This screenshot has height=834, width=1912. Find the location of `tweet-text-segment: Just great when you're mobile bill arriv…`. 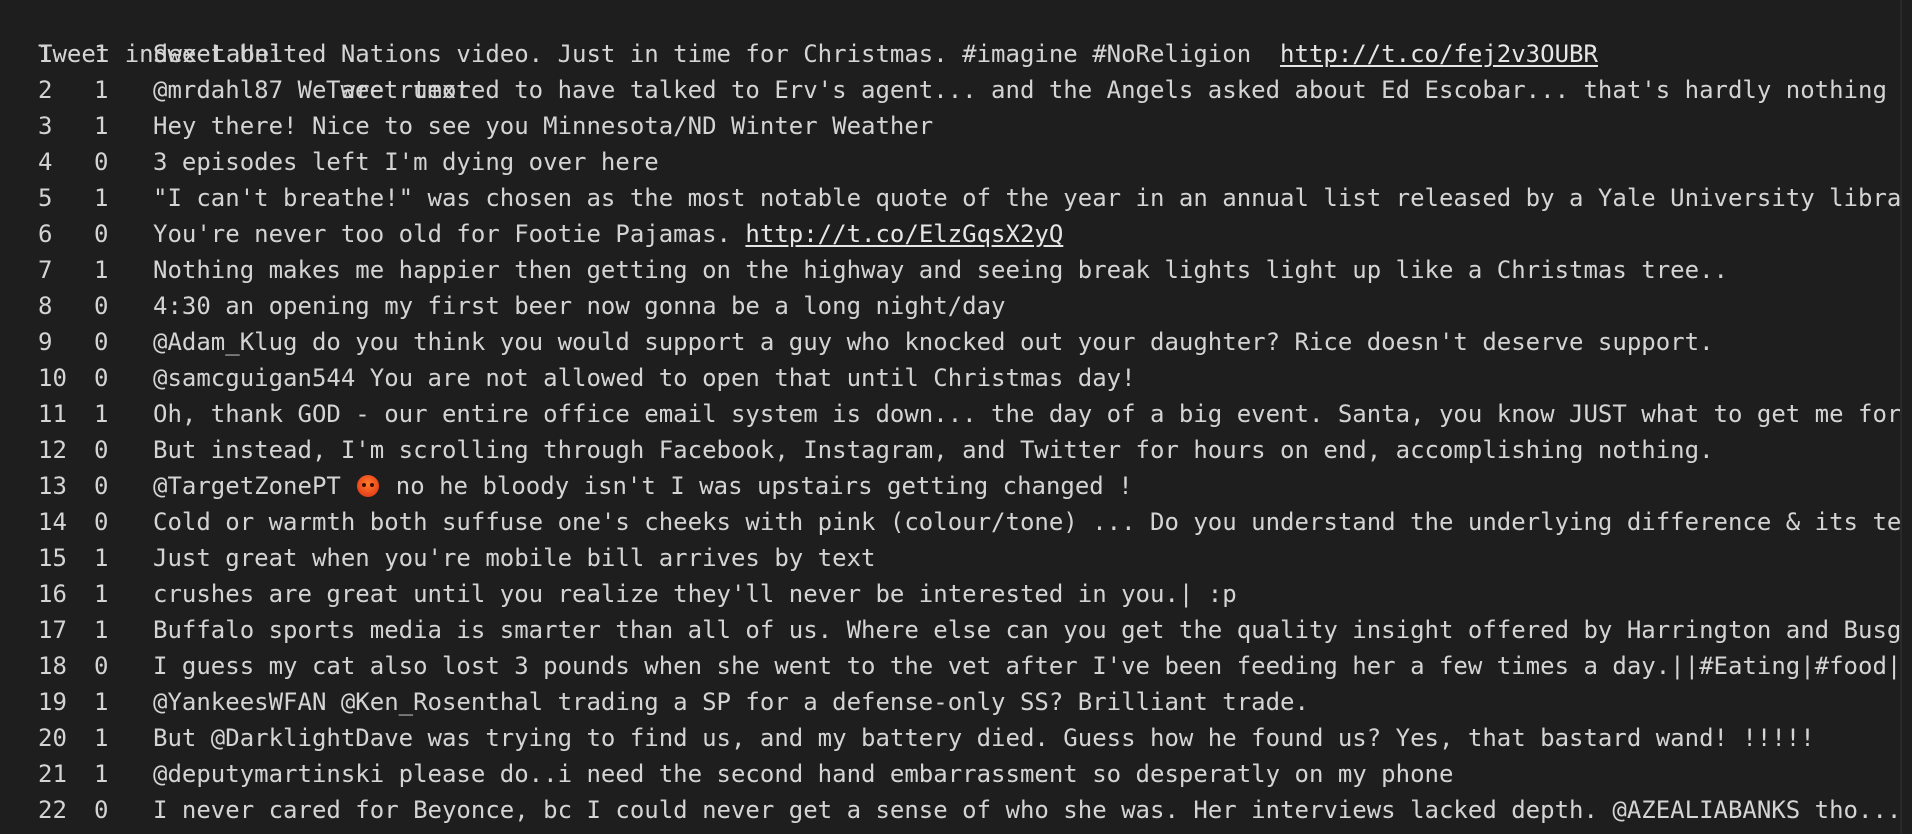

tweet-text-segment: Just great when you're mobile bill arriv… is located at coordinates (514, 558).